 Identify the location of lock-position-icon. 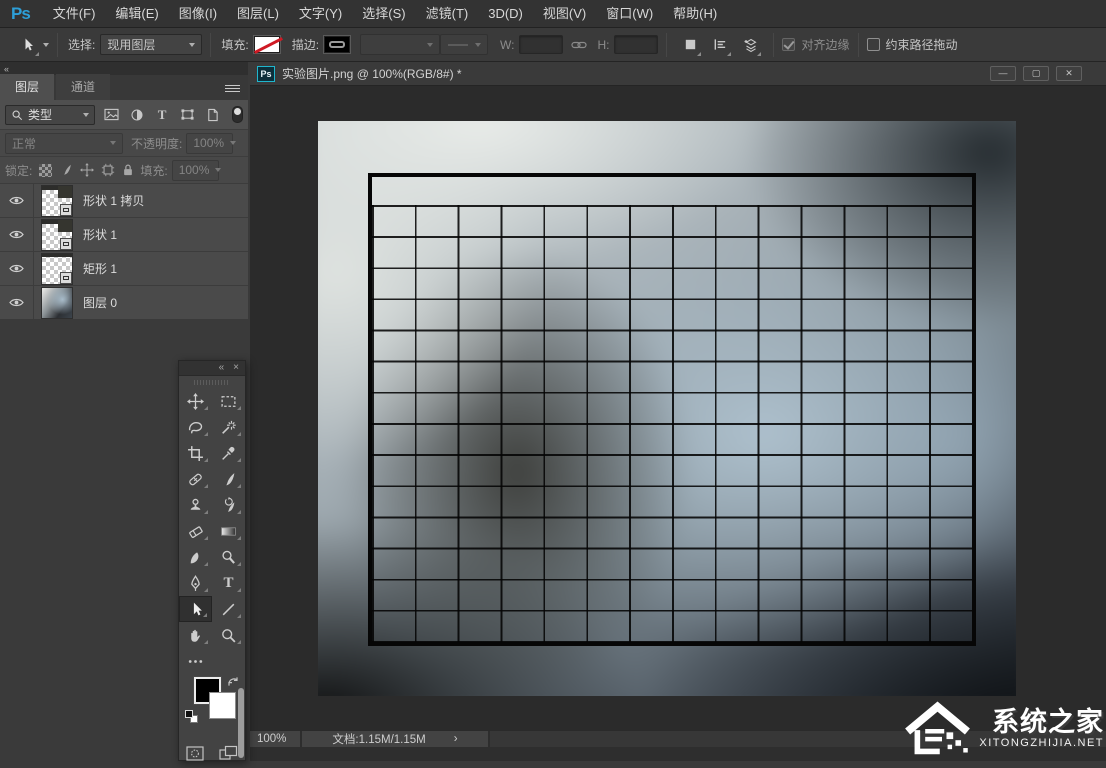
(87, 170).